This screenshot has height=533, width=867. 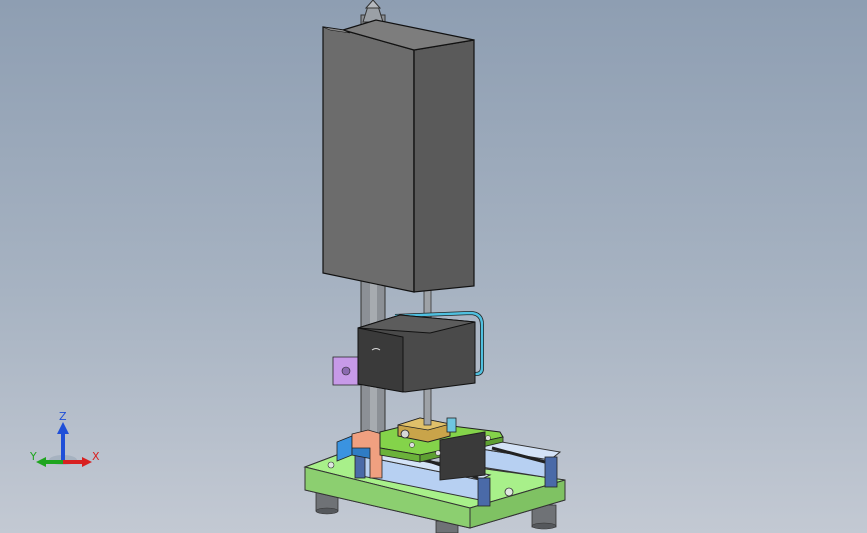 I want to click on orientation-triad: Z X Y, so click(x=64, y=438).